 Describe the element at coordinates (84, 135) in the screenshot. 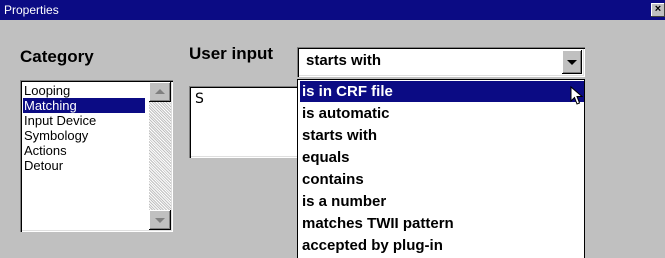

I see `category-item-symbology: Symbology` at that location.